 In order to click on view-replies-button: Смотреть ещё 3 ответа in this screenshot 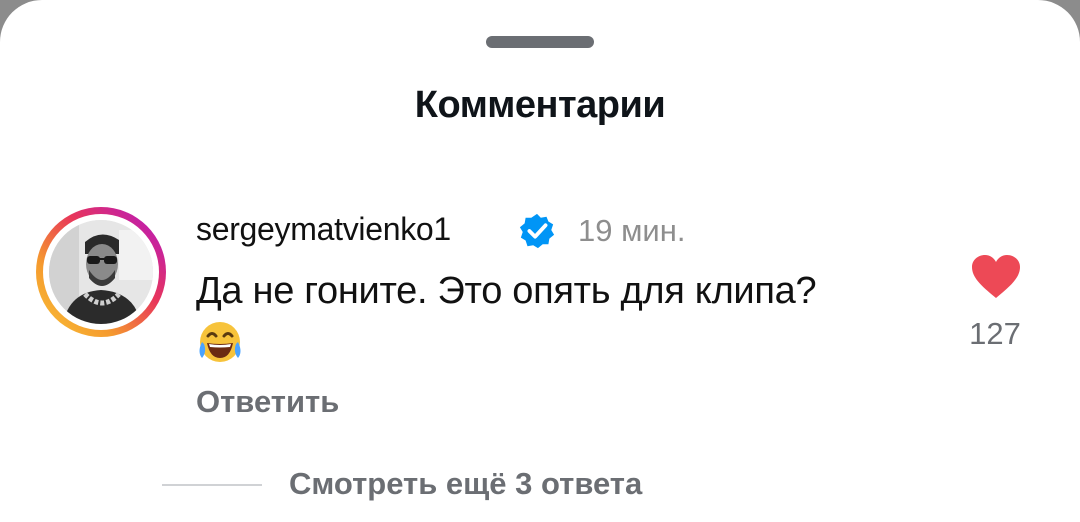, I will do `click(465, 484)`.